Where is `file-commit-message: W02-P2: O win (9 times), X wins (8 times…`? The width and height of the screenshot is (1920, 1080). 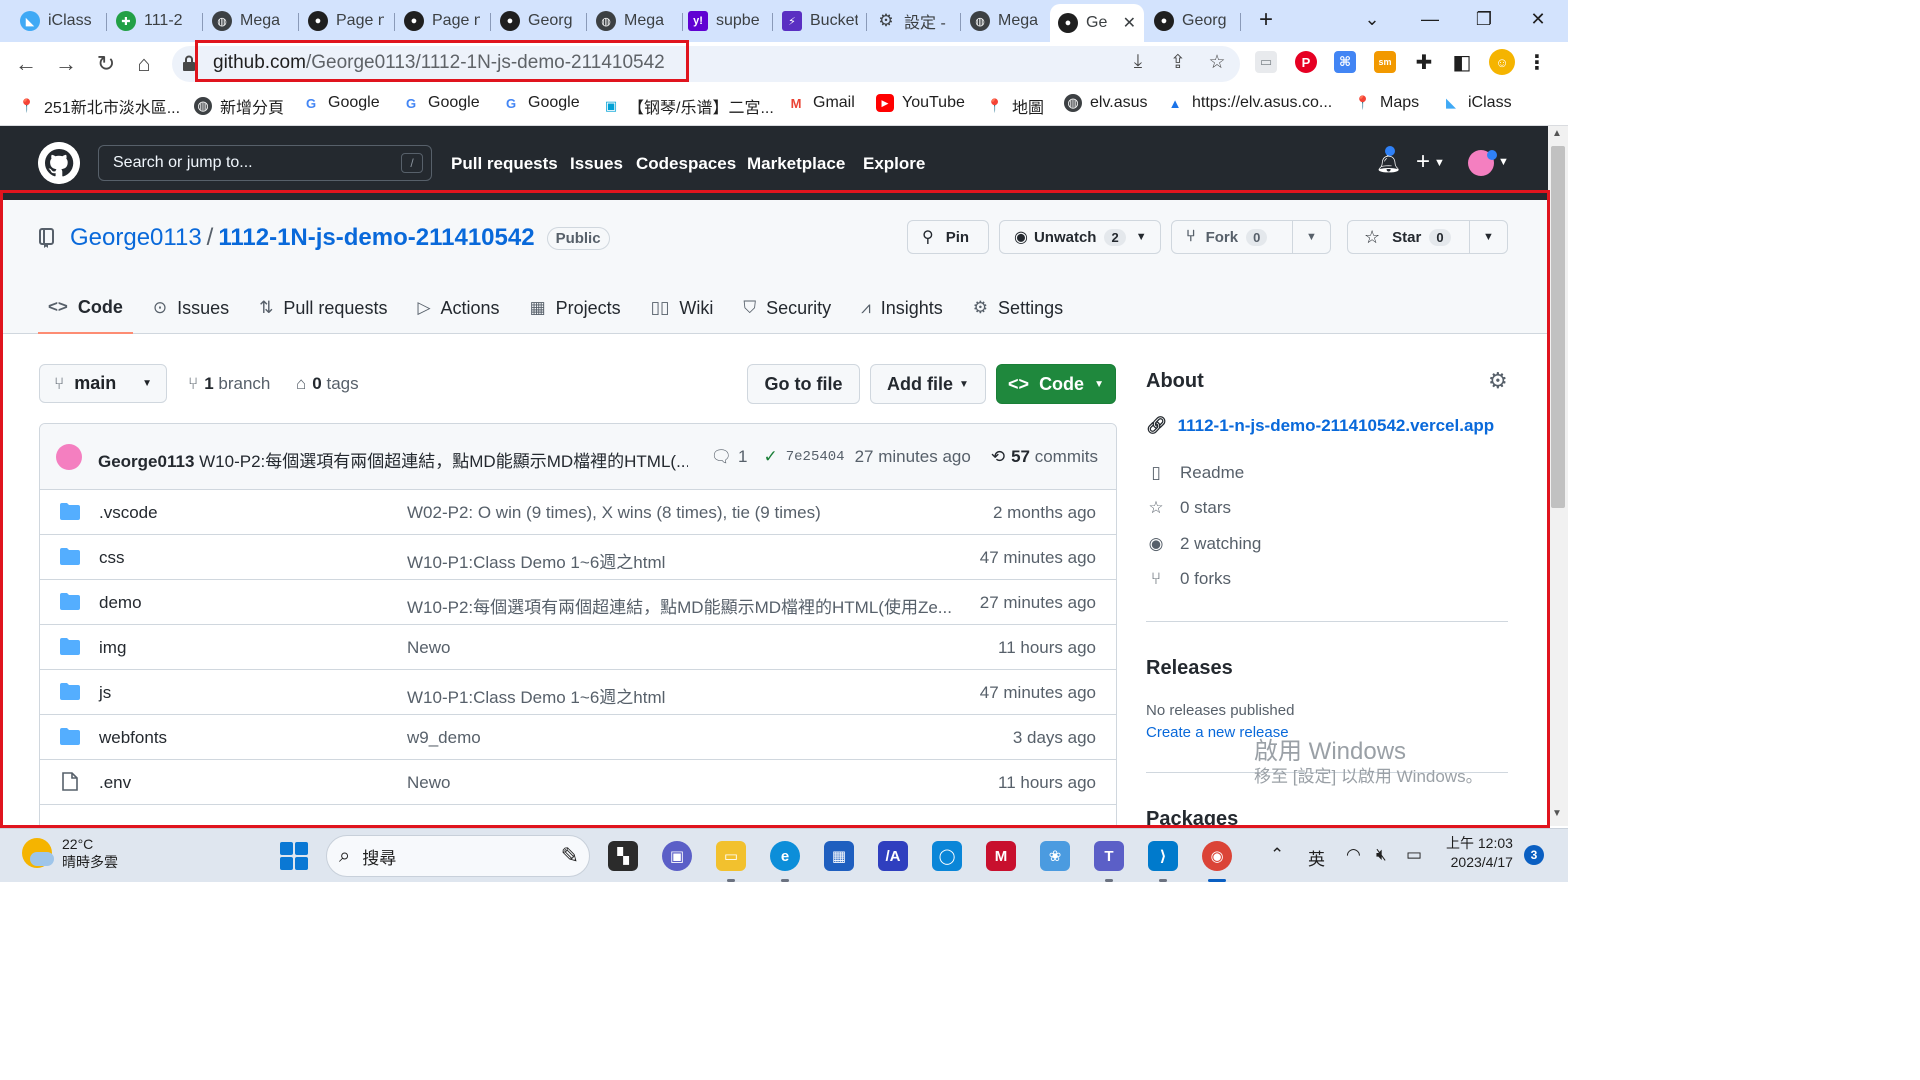 file-commit-message: W02-P2: O win (9 times), X wins (8 times… is located at coordinates (682, 513).